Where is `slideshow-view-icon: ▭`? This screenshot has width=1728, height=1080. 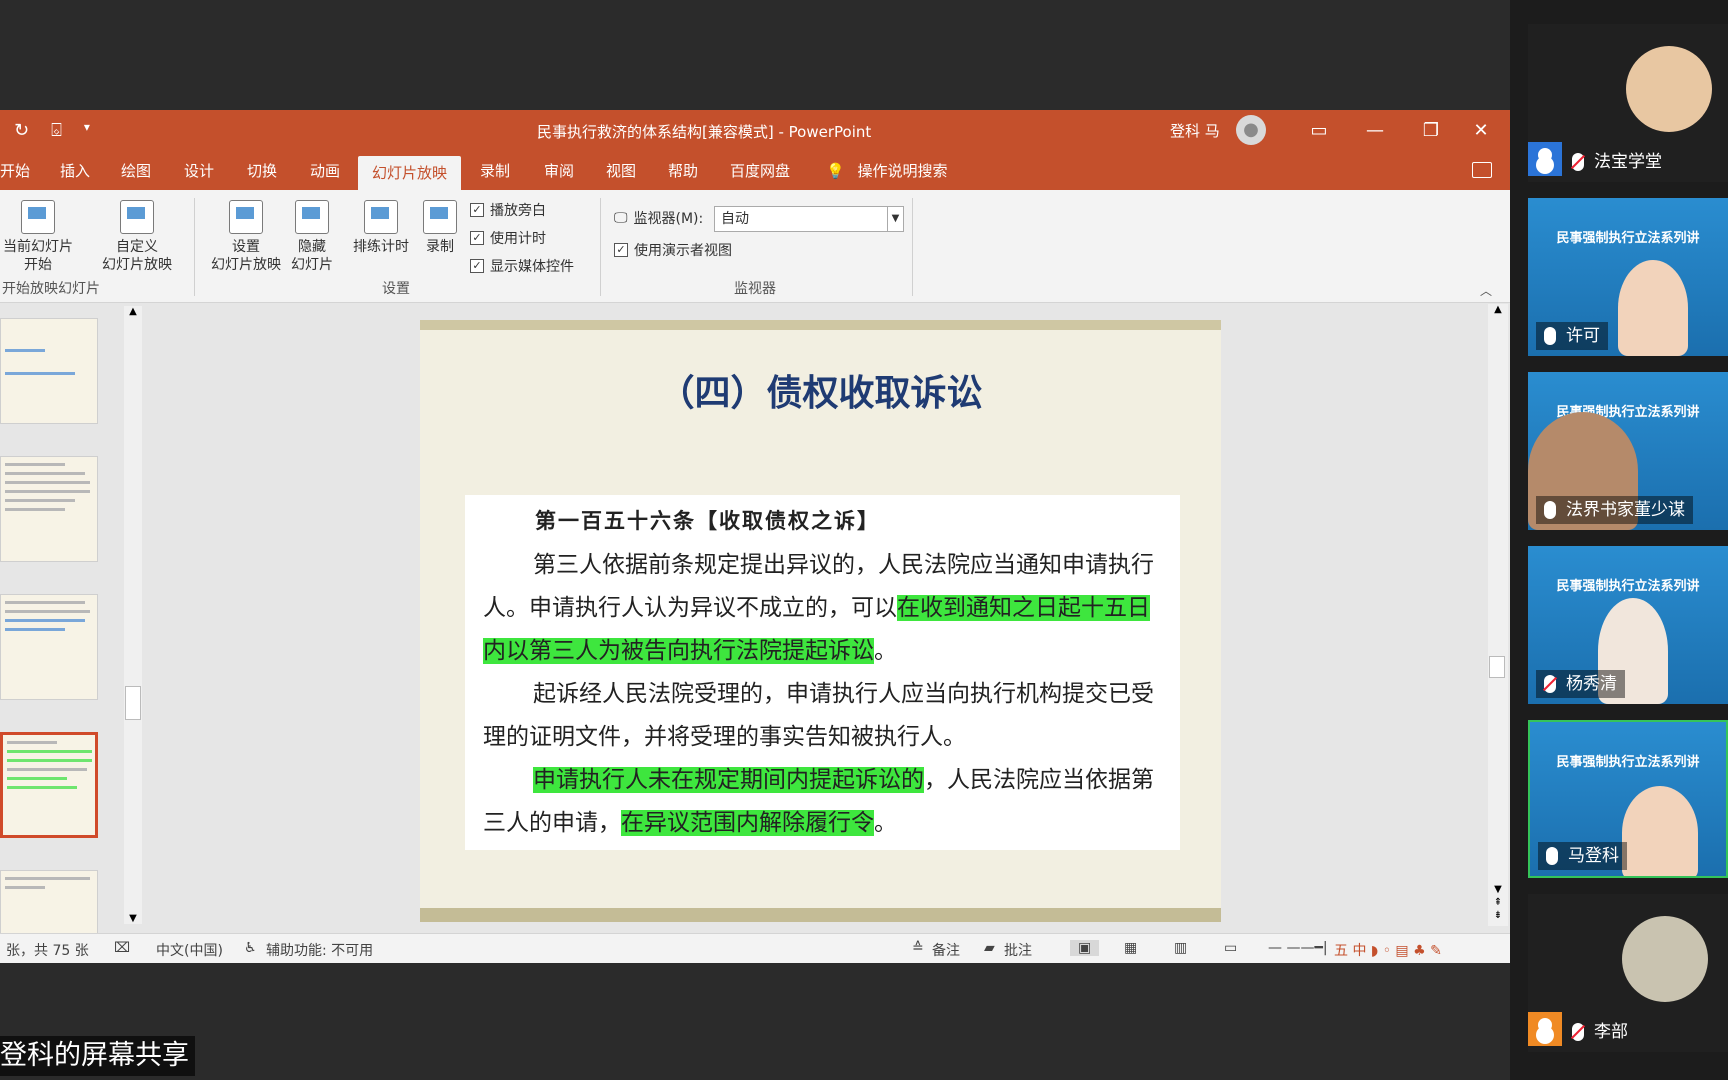 slideshow-view-icon: ▭ is located at coordinates (1230, 948).